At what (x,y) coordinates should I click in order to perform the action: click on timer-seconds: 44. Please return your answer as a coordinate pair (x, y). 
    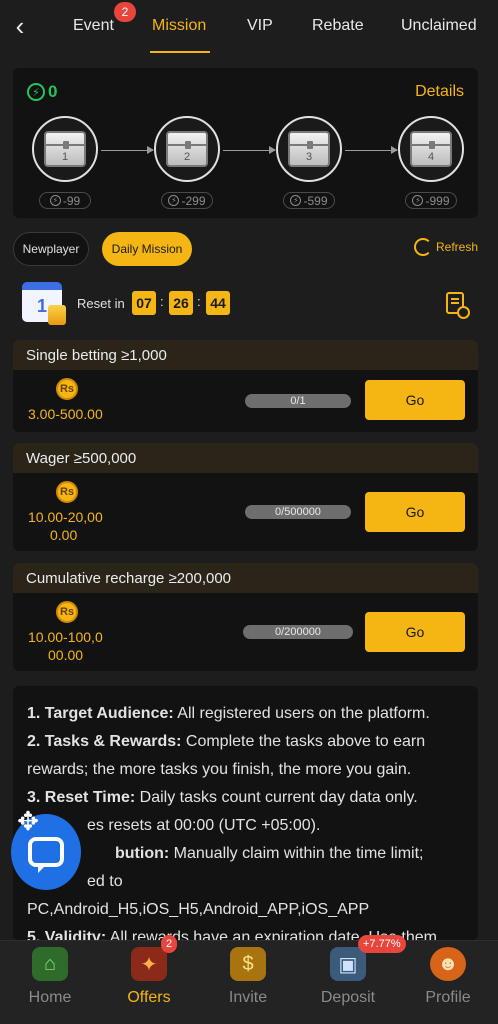
    Looking at the image, I should click on (218, 303).